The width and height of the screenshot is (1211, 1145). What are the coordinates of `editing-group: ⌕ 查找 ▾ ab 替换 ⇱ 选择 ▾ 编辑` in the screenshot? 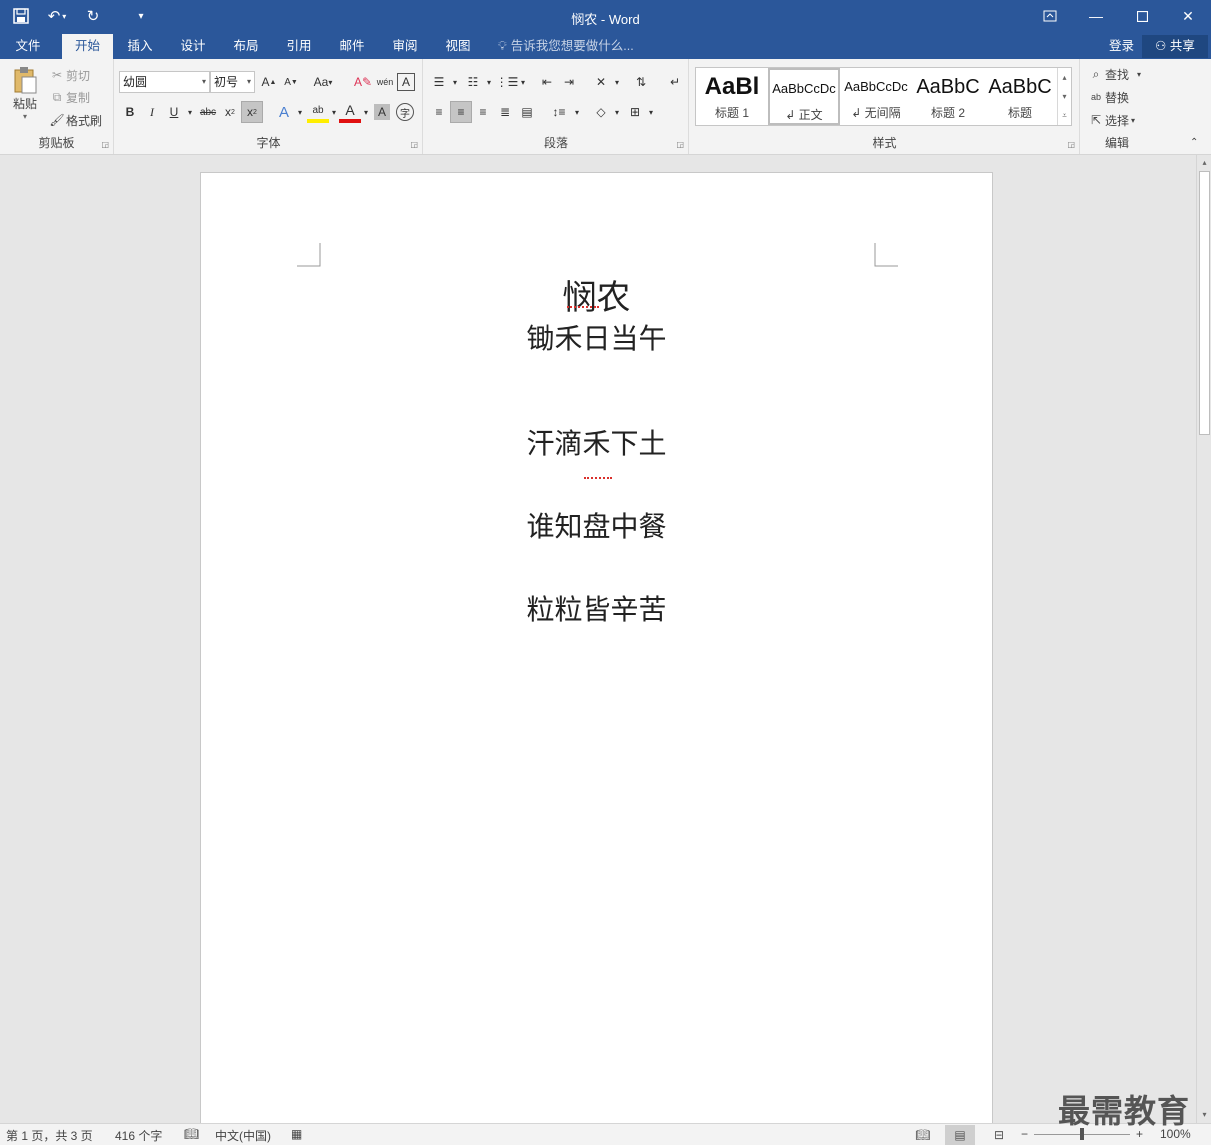 It's located at (1117, 106).